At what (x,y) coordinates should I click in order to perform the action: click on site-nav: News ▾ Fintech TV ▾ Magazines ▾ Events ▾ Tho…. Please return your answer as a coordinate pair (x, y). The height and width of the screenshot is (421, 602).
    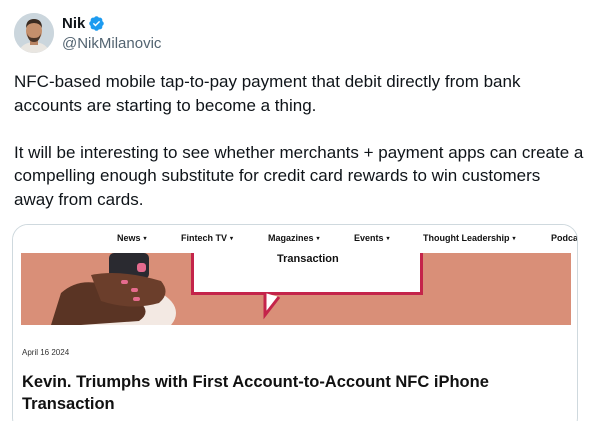
    Looking at the image, I should click on (295, 239).